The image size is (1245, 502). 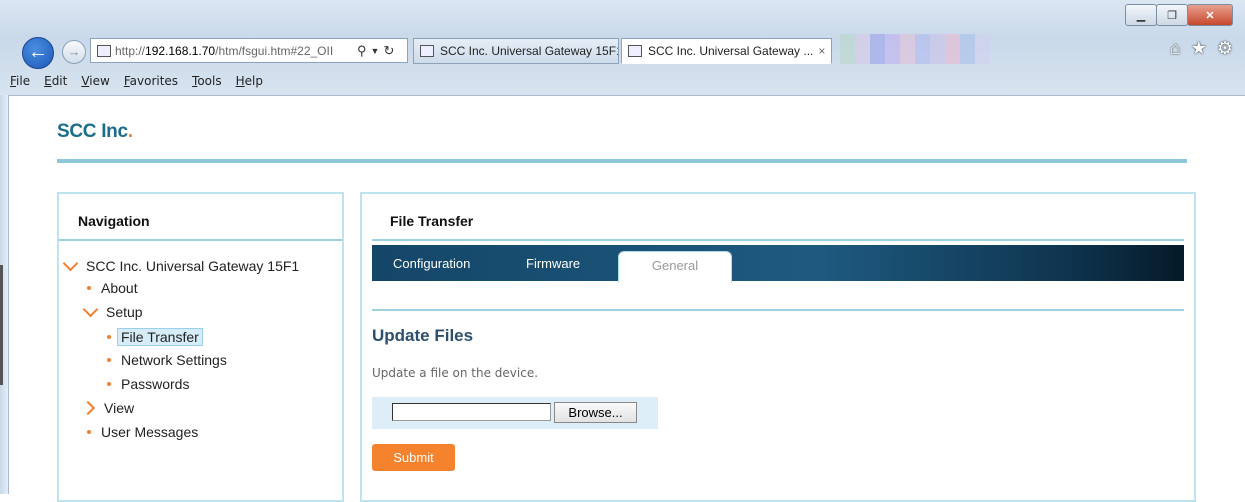 I want to click on menu-bar: File Edit View Favorites Tools Help, so click(x=622, y=81).